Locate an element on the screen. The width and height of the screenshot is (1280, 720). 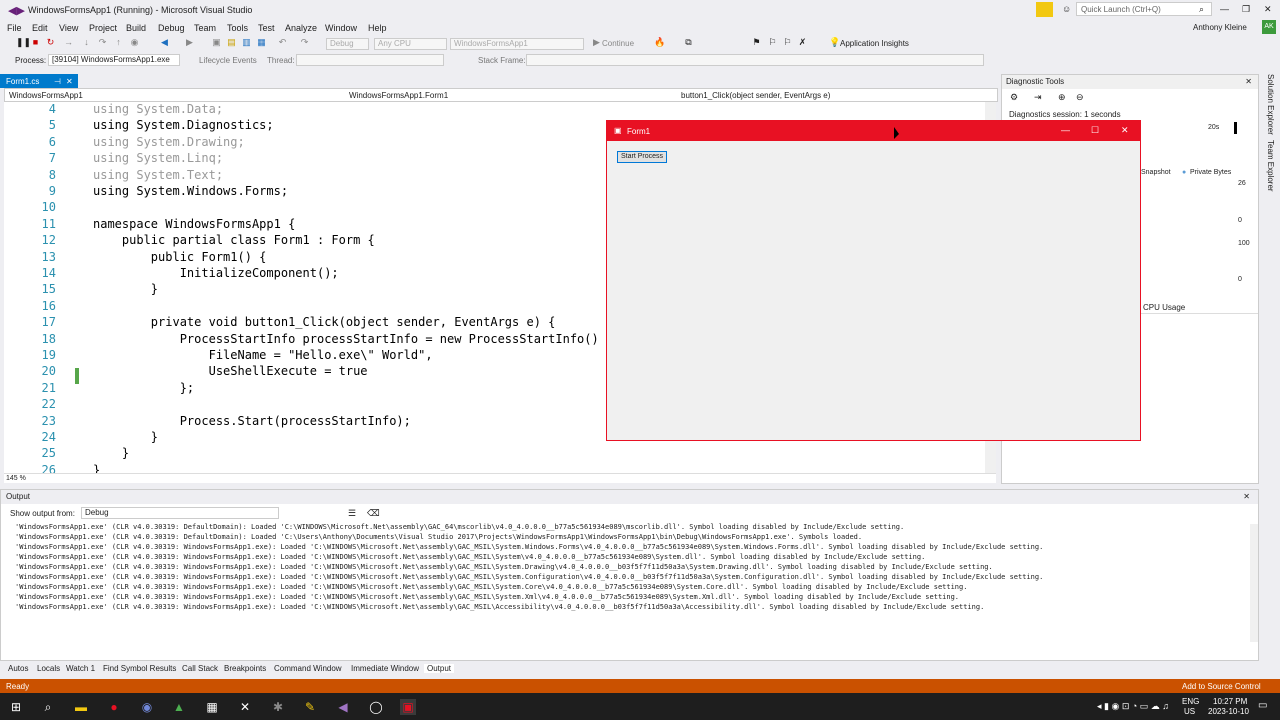
panel-close-icon: ✕ is located at coordinates (1248, 81).